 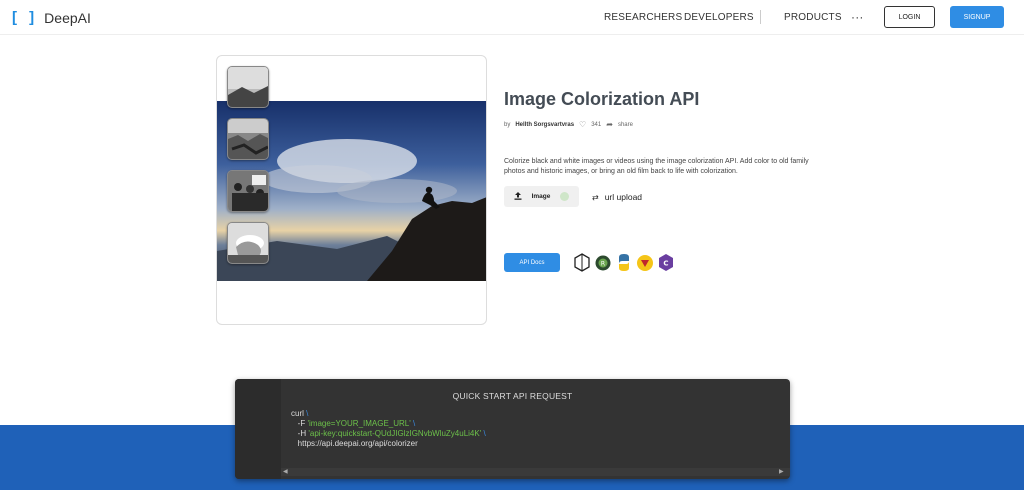 I want to click on scroll-left-icon: ◀, so click(x=285, y=471).